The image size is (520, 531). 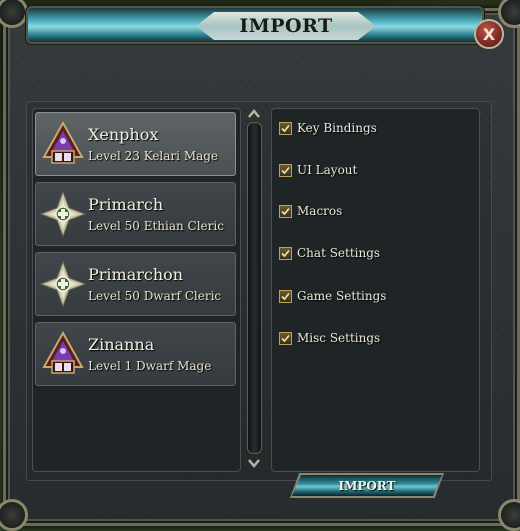 I want to click on chevron-down-icon, so click(x=254, y=463).